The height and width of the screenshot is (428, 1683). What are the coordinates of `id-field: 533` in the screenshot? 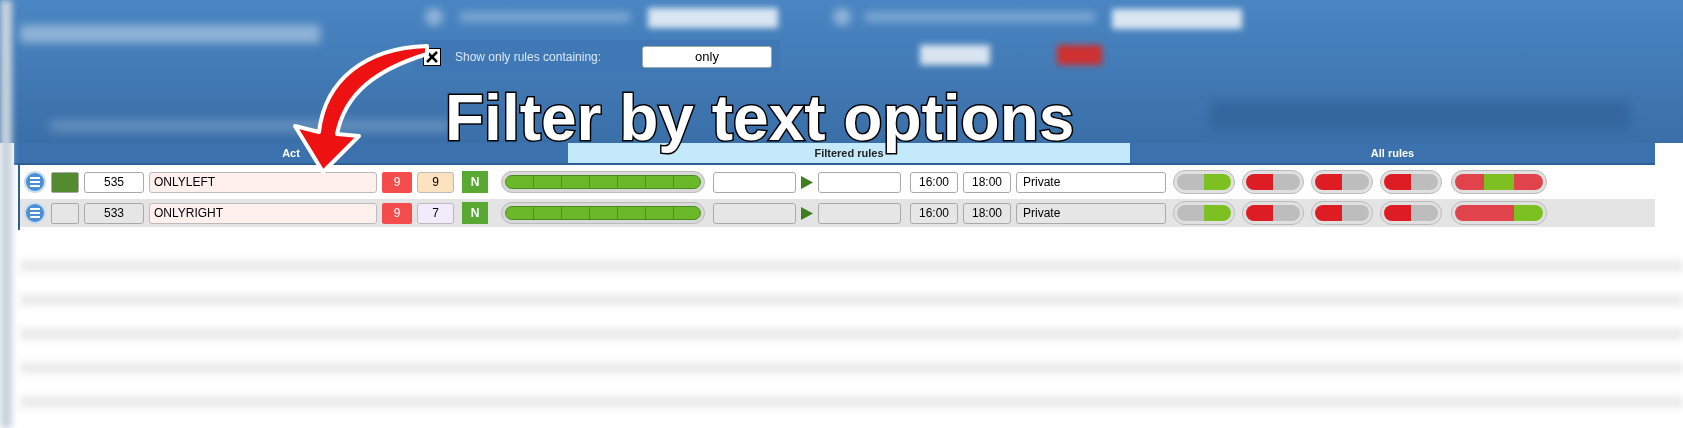 It's located at (114, 213).